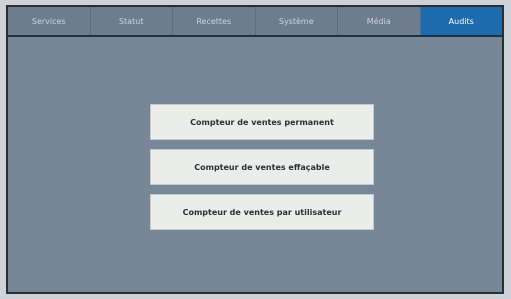 This screenshot has width=511, height=299. Describe the element at coordinates (297, 21) in the screenshot. I see `tab-systeme: Système` at that location.